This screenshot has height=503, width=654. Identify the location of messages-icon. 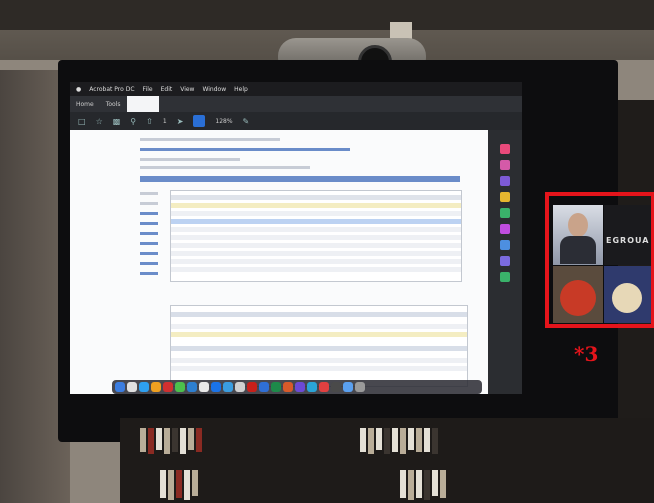
(180, 387).